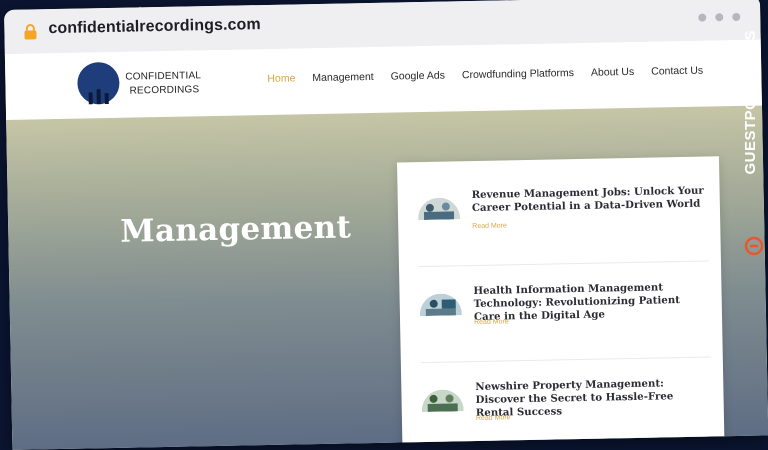 The width and height of the screenshot is (768, 450). What do you see at coordinates (343, 77) in the screenshot?
I see `nav-management: Management` at bounding box center [343, 77].